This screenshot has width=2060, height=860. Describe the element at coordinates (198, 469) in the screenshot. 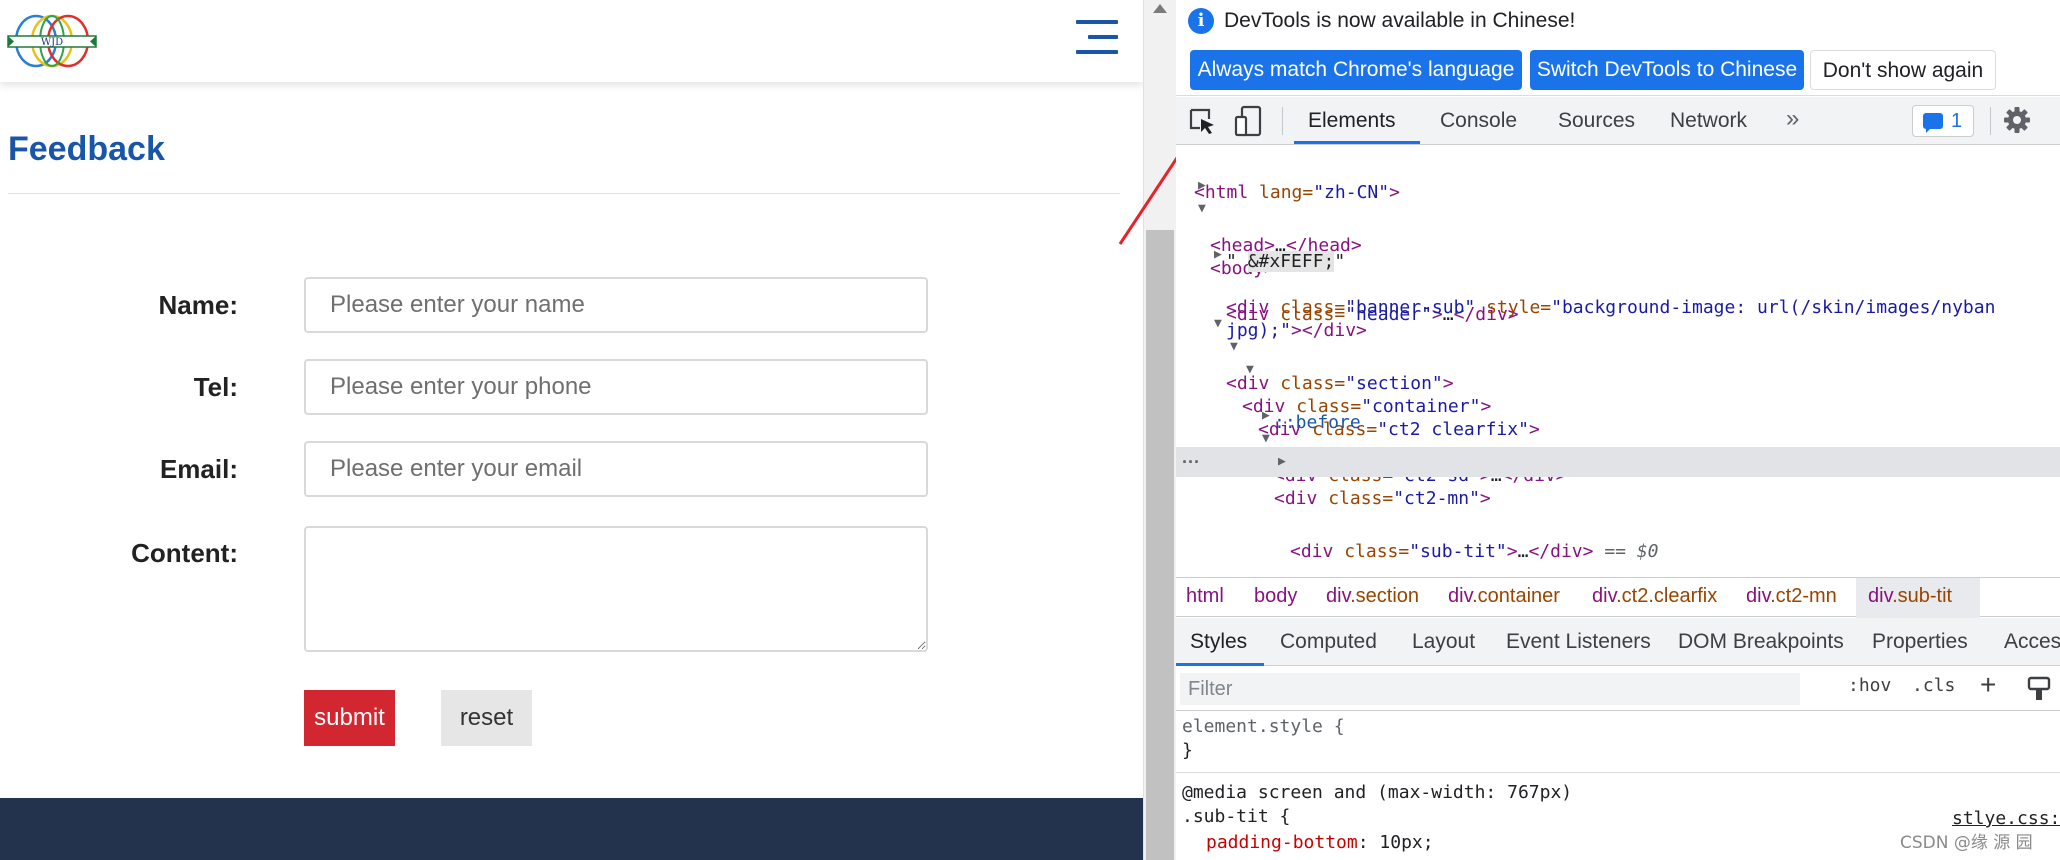

I see `email-label: Email:` at that location.